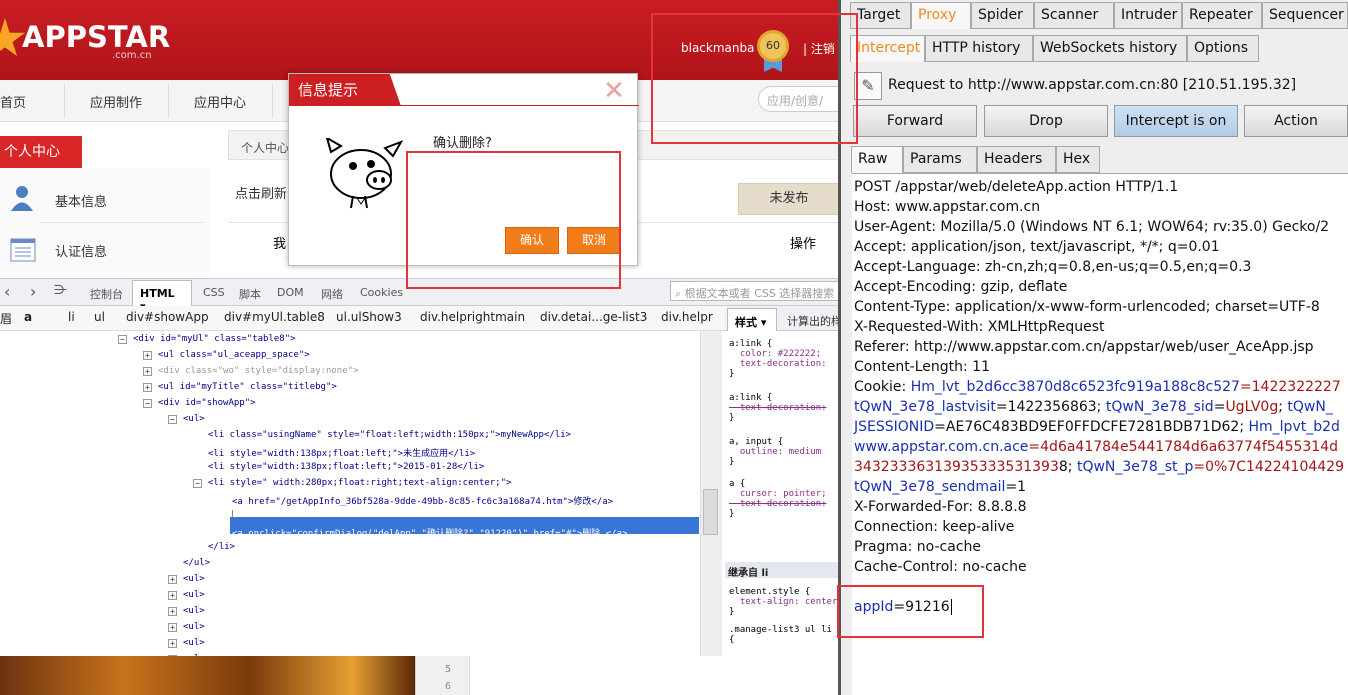 The height and width of the screenshot is (695, 1348). What do you see at coordinates (614, 91) in the screenshot?
I see `close-icon: ✕` at bounding box center [614, 91].